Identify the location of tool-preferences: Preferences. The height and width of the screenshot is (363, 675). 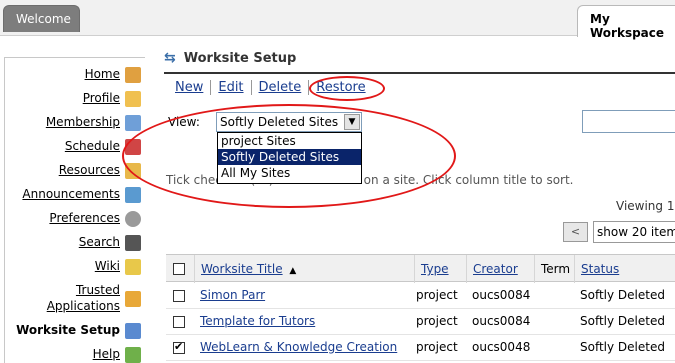
(95, 218).